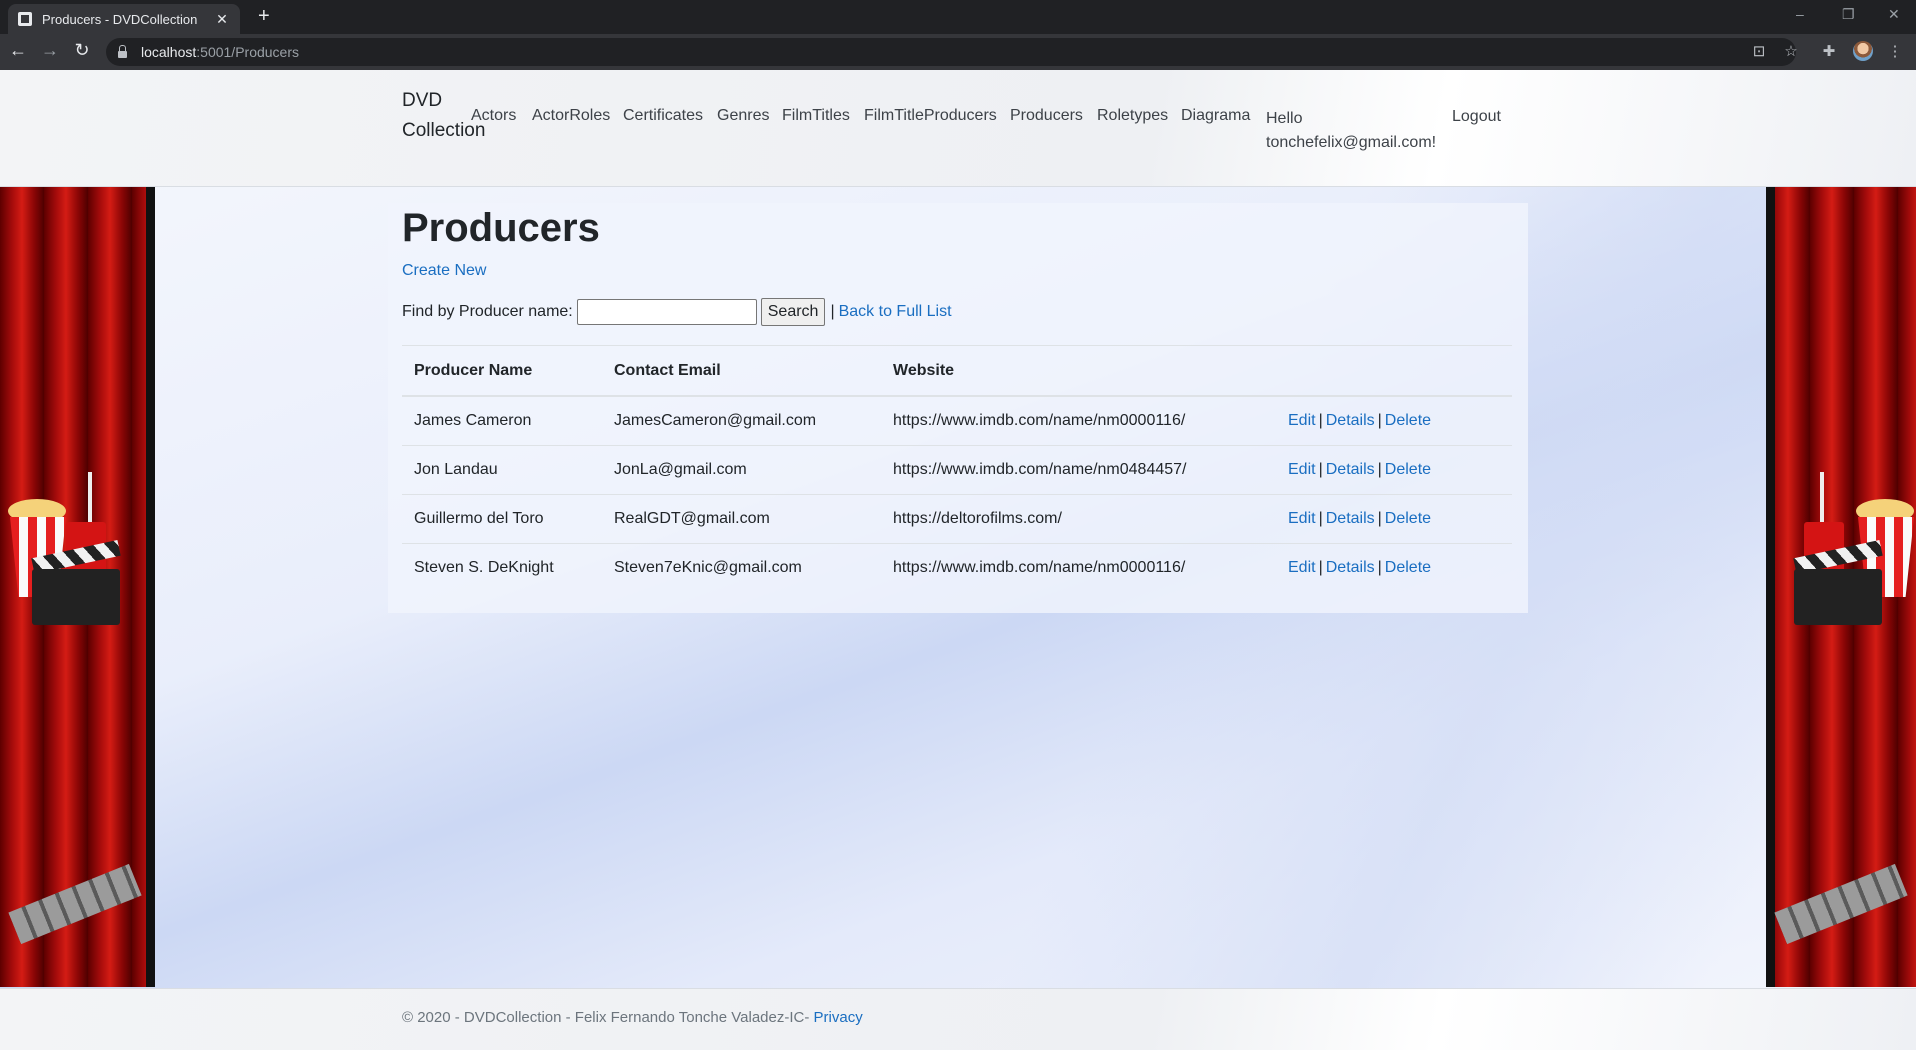  Describe the element at coordinates (247, 52) in the screenshot. I see `url-path: :5001/Producers` at that location.